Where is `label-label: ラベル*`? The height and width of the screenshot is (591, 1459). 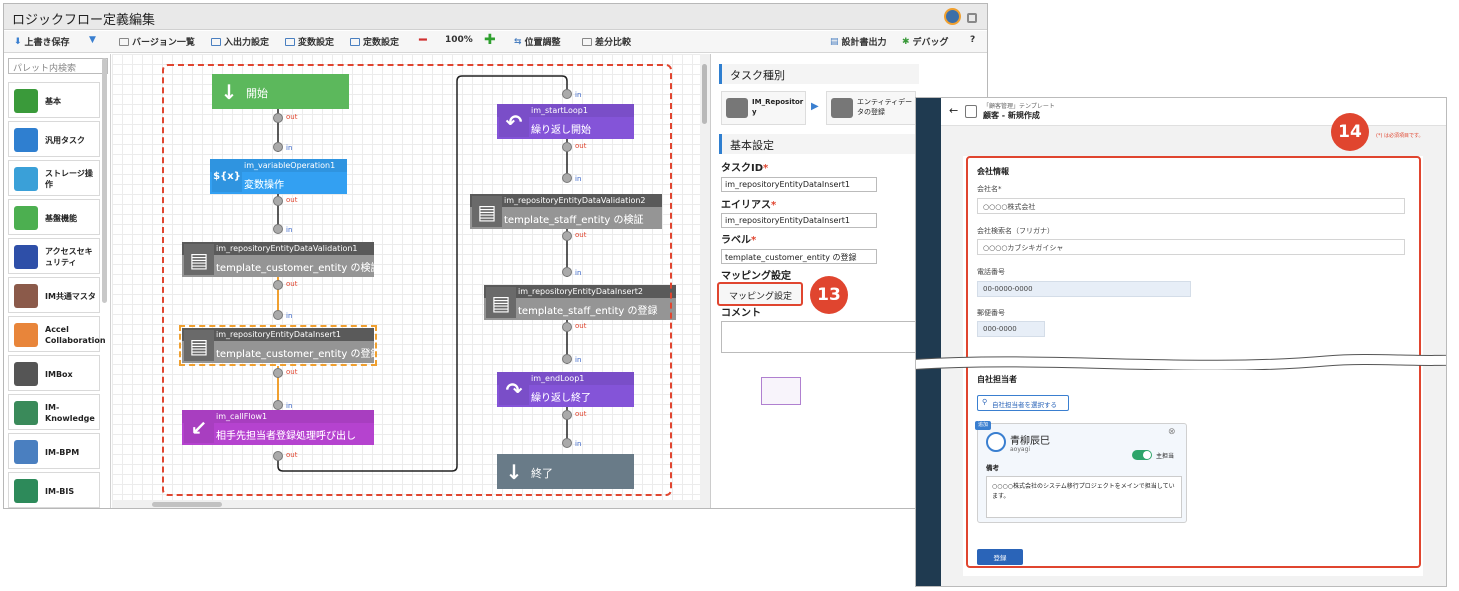
label-label: ラベル* is located at coordinates (739, 240).